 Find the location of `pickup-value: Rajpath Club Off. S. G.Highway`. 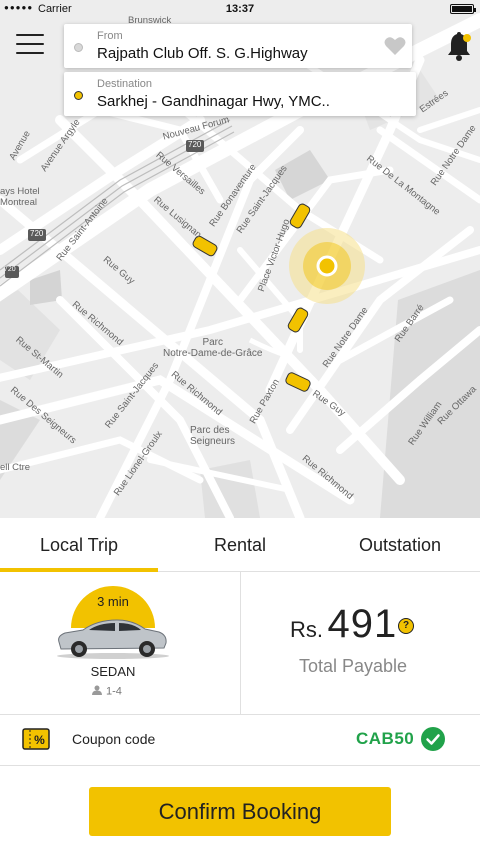

pickup-value: Rajpath Club Off. S. G.Highway is located at coordinates (202, 53).